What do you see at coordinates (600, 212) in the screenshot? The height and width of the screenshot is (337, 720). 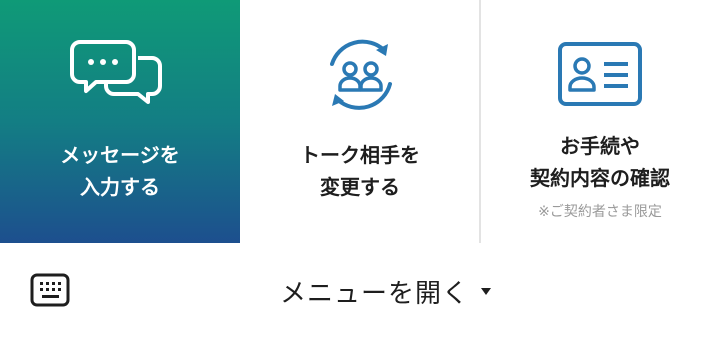 I see `contract-note: ※ご契約者さま限定` at bounding box center [600, 212].